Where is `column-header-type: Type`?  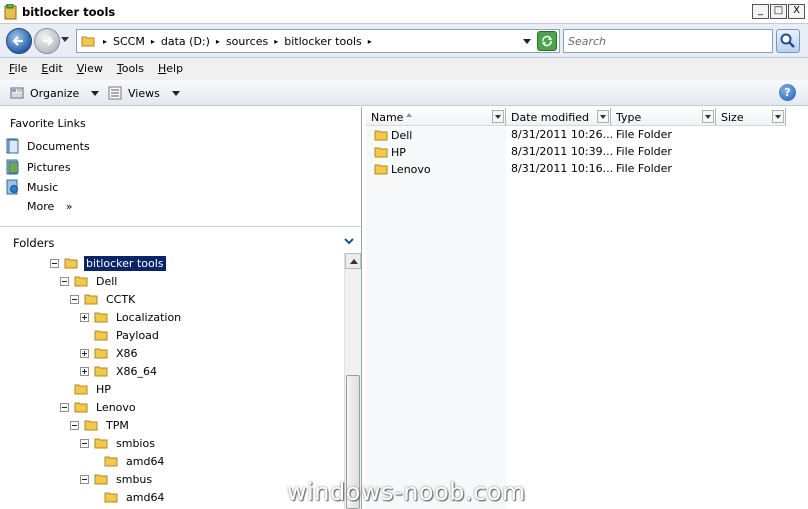
column-header-type: Type is located at coordinates (663, 117).